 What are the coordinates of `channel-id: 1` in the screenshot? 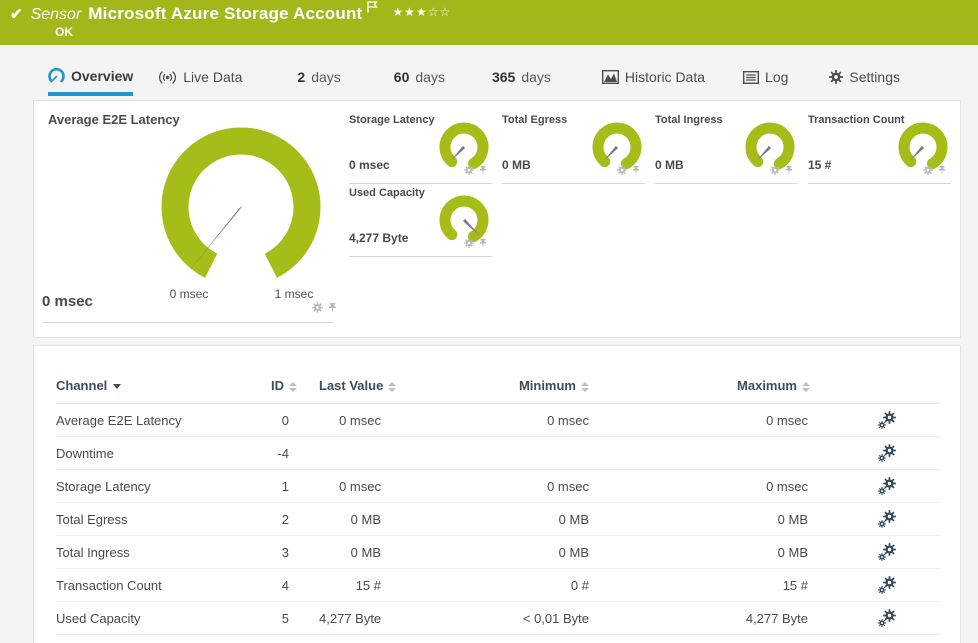 It's located at (295, 486).